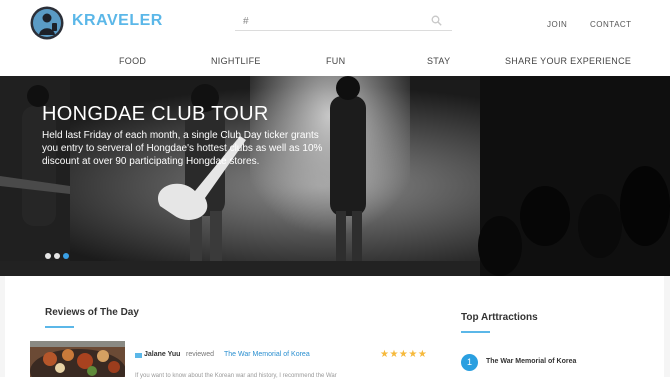 The height and width of the screenshot is (379, 670). I want to click on rank-badge: 1, so click(469, 362).